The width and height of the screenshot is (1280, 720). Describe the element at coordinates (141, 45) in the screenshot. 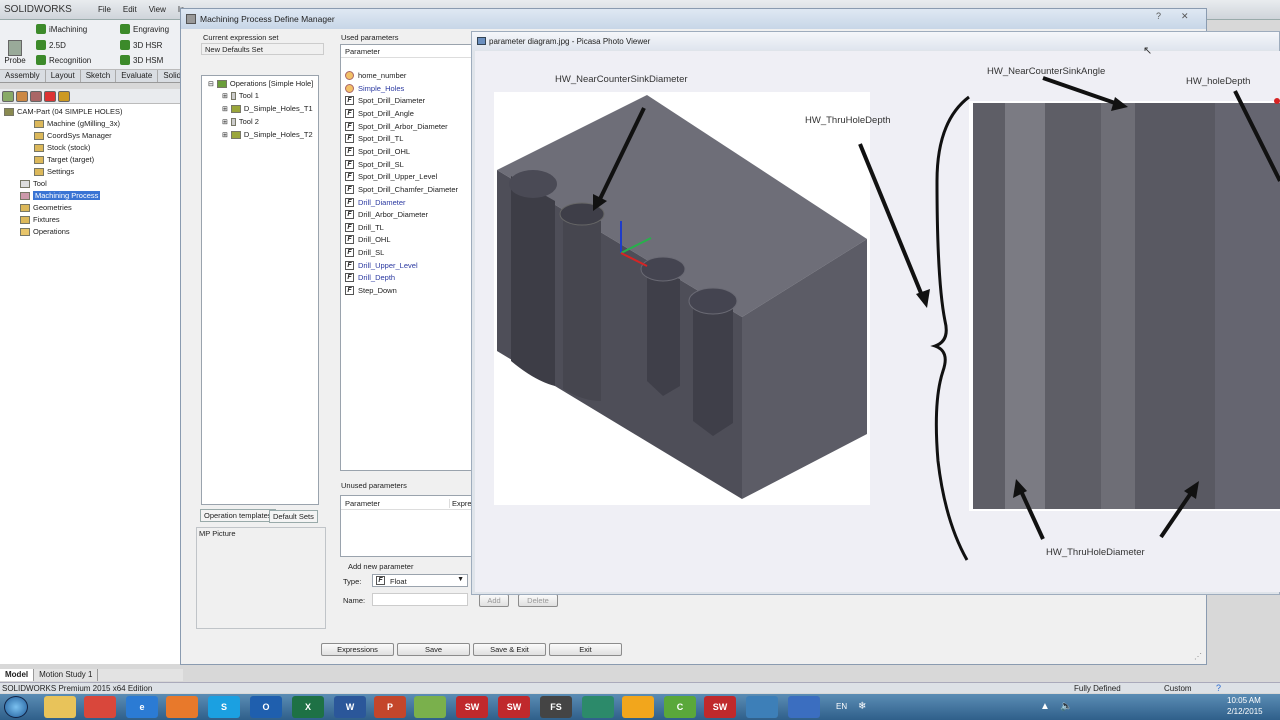

I see `3d-hsr-button: 3D HSR` at that location.